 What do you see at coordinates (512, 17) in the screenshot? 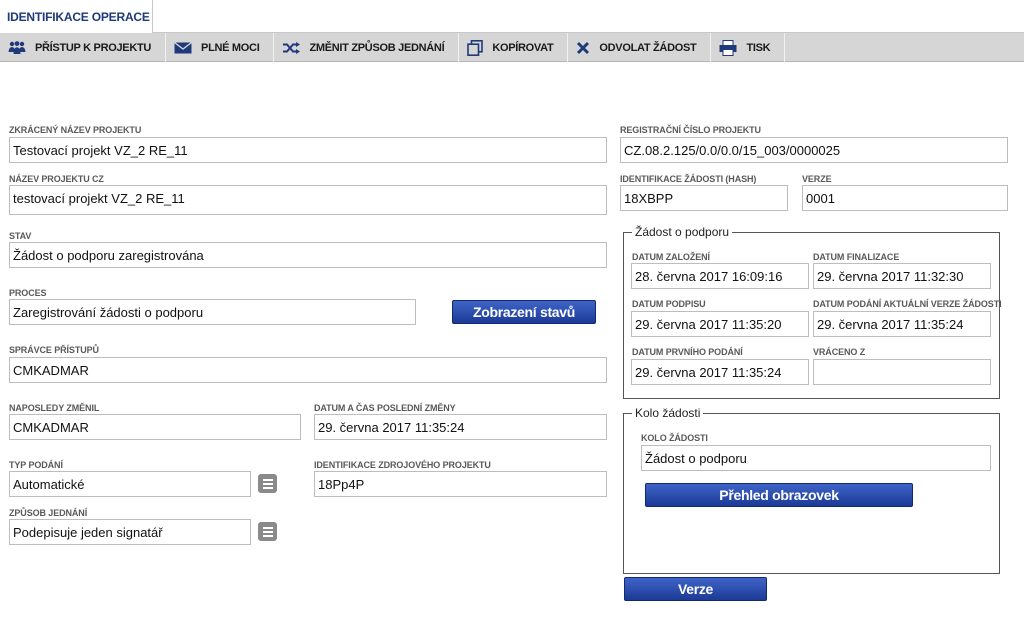
I see `tab-bar: IDENTIFIKACE OPERACE` at bounding box center [512, 17].